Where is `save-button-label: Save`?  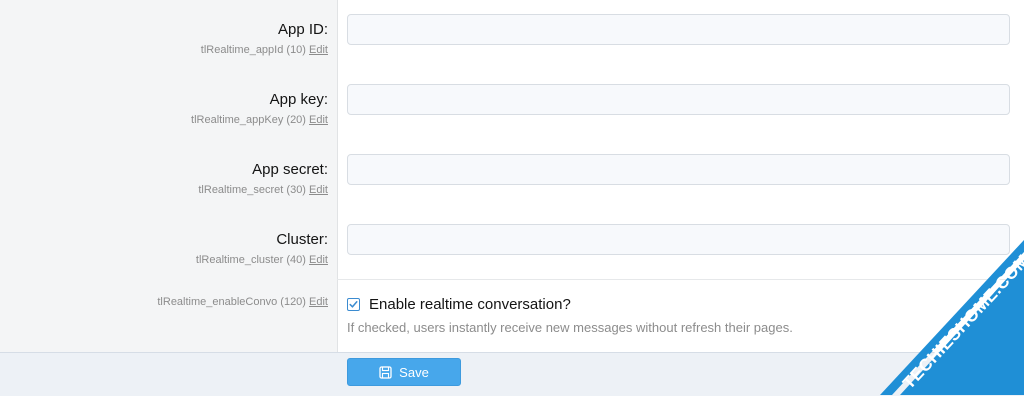
save-button-label: Save is located at coordinates (414, 372).